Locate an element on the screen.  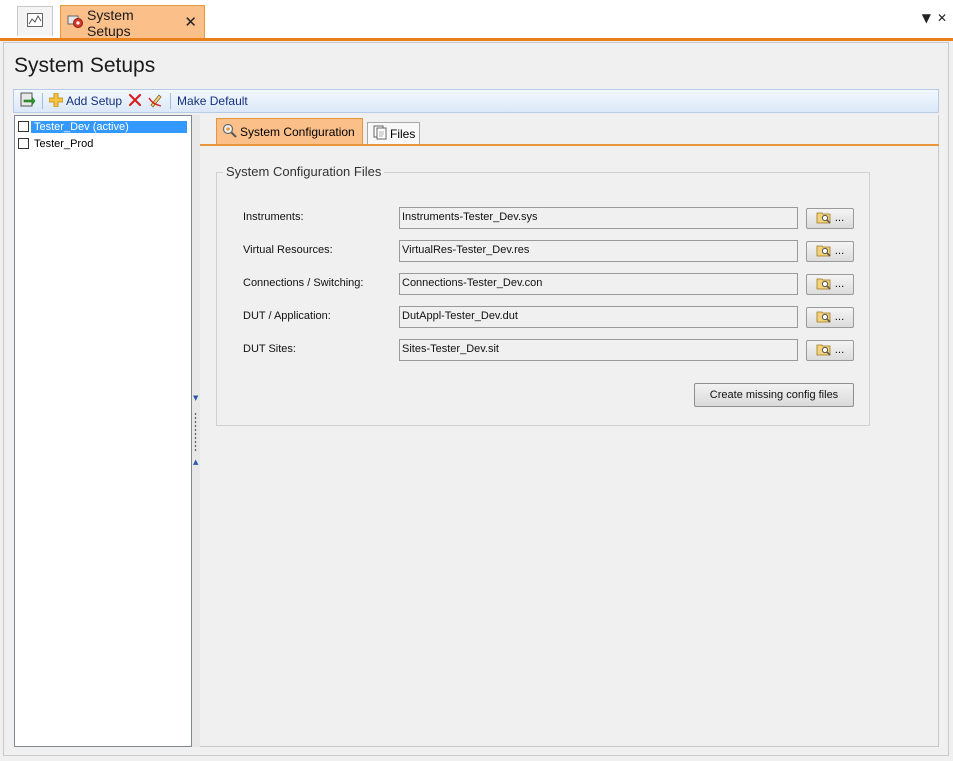
list-item: Tester_Prod is located at coordinates (103, 143).